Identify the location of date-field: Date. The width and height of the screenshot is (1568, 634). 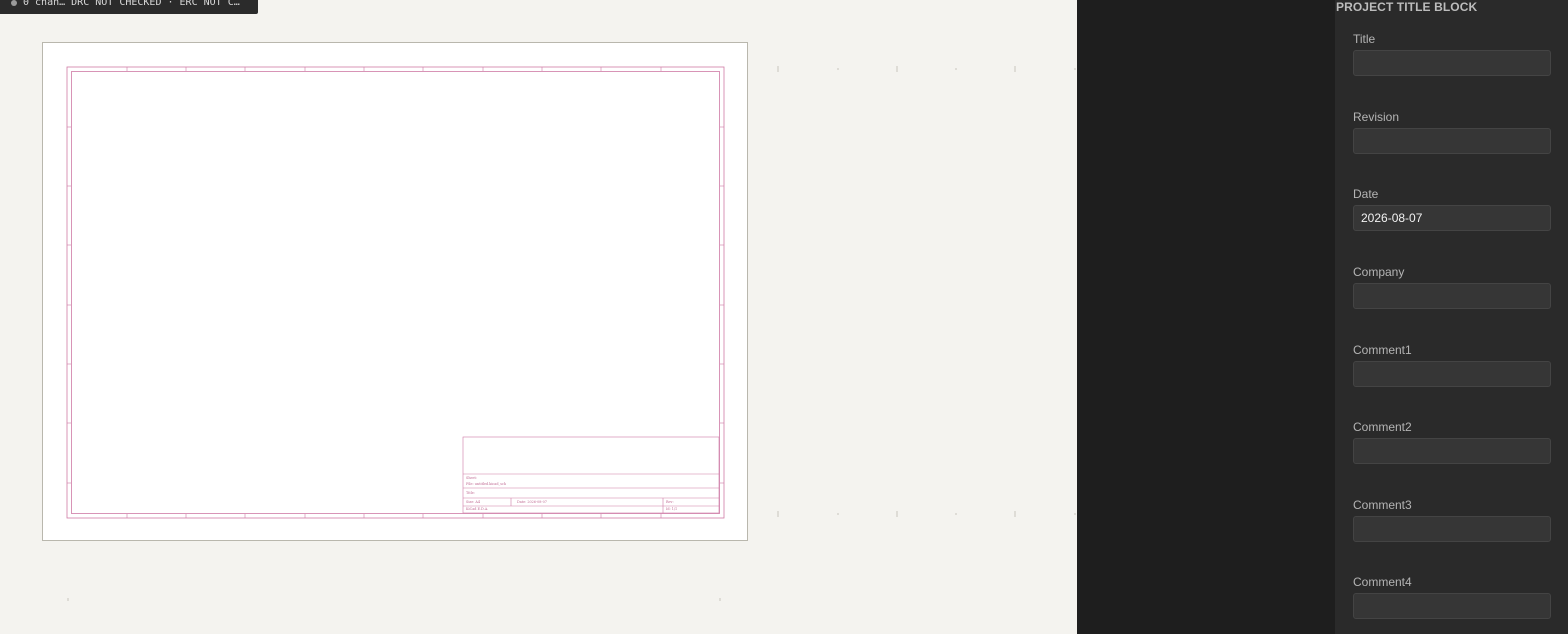
(1452, 208).